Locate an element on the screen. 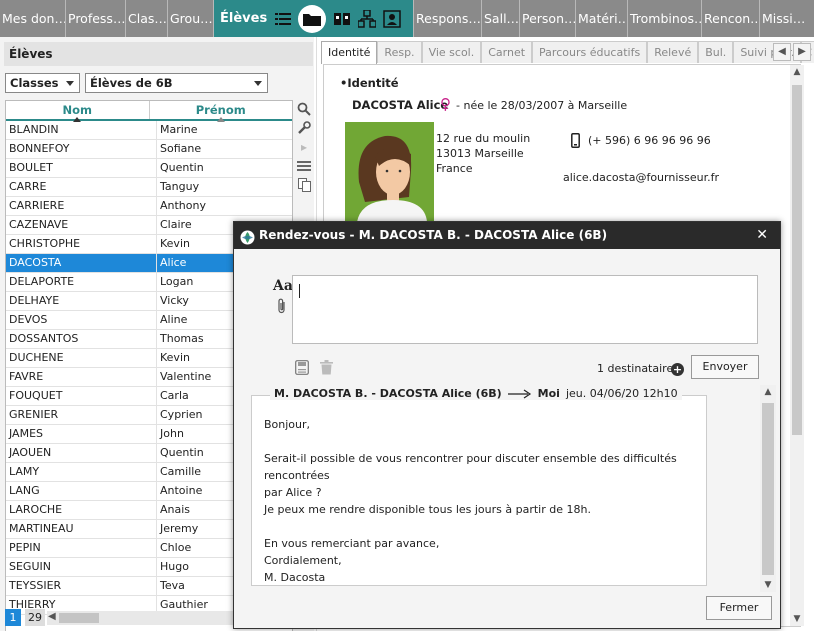 The height and width of the screenshot is (631, 814). detail-scrollbar: ▲ ▼ is located at coordinates (797, 345).